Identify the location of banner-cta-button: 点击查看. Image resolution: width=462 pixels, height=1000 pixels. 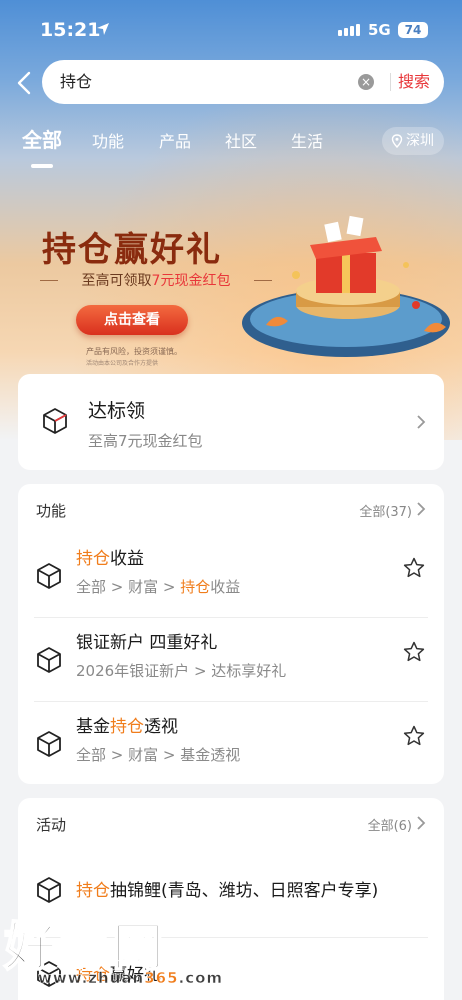
(132, 320).